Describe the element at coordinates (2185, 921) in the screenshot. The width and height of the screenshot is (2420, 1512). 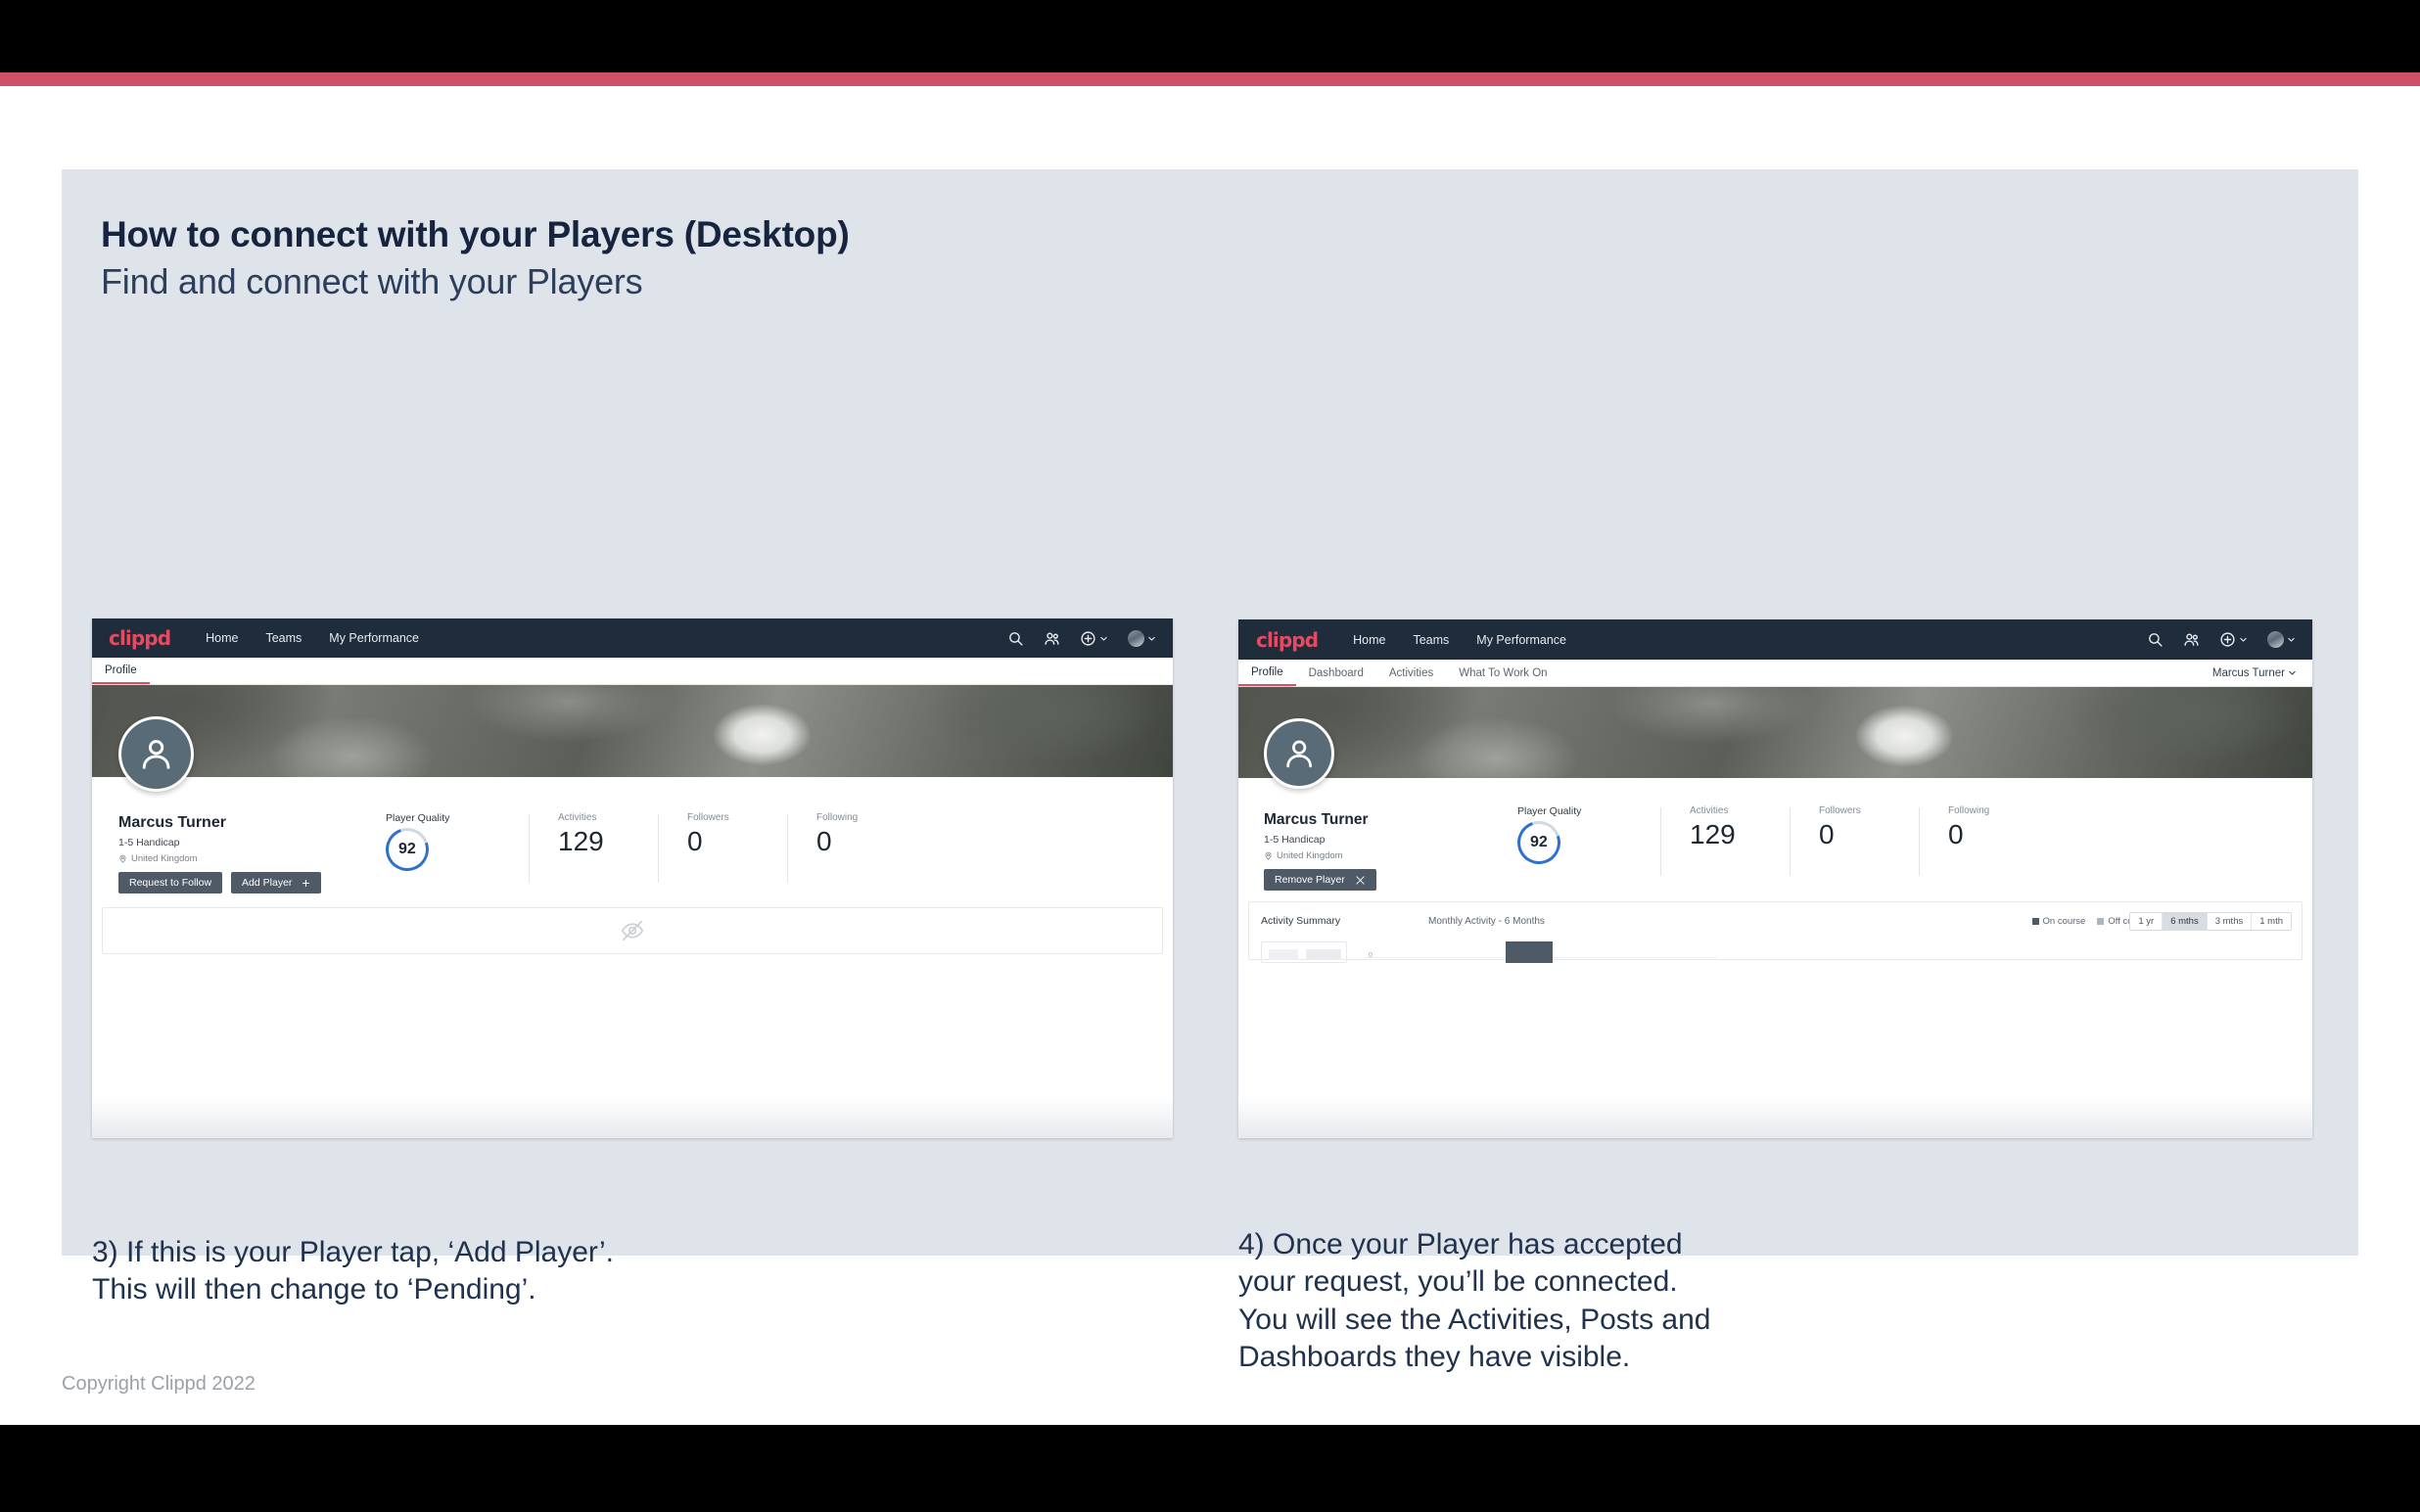
I see `range-6mths: 6 mths` at that location.